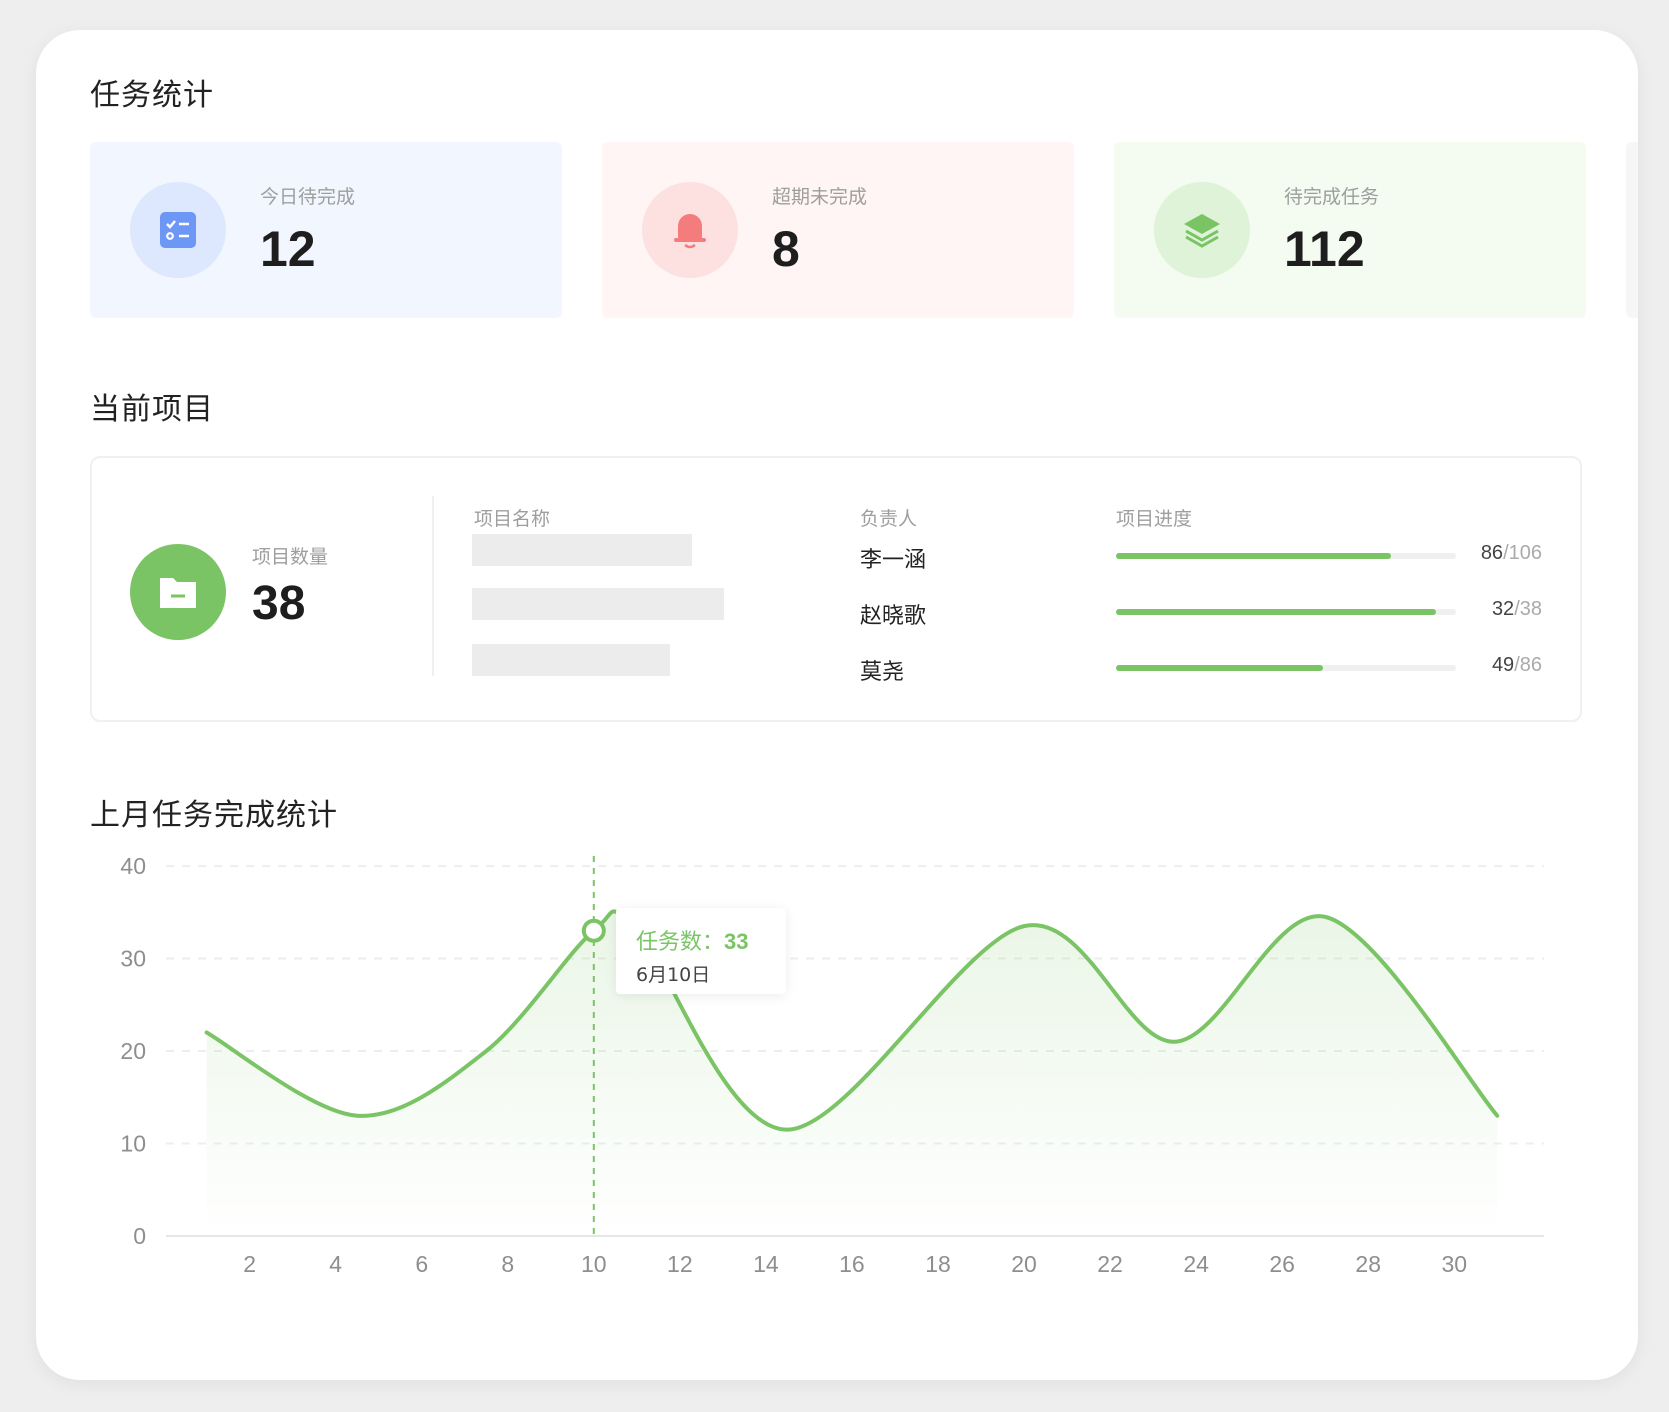 The height and width of the screenshot is (1412, 1669). What do you see at coordinates (882, 672) in the screenshot?
I see `project-owner: 莫尧` at bounding box center [882, 672].